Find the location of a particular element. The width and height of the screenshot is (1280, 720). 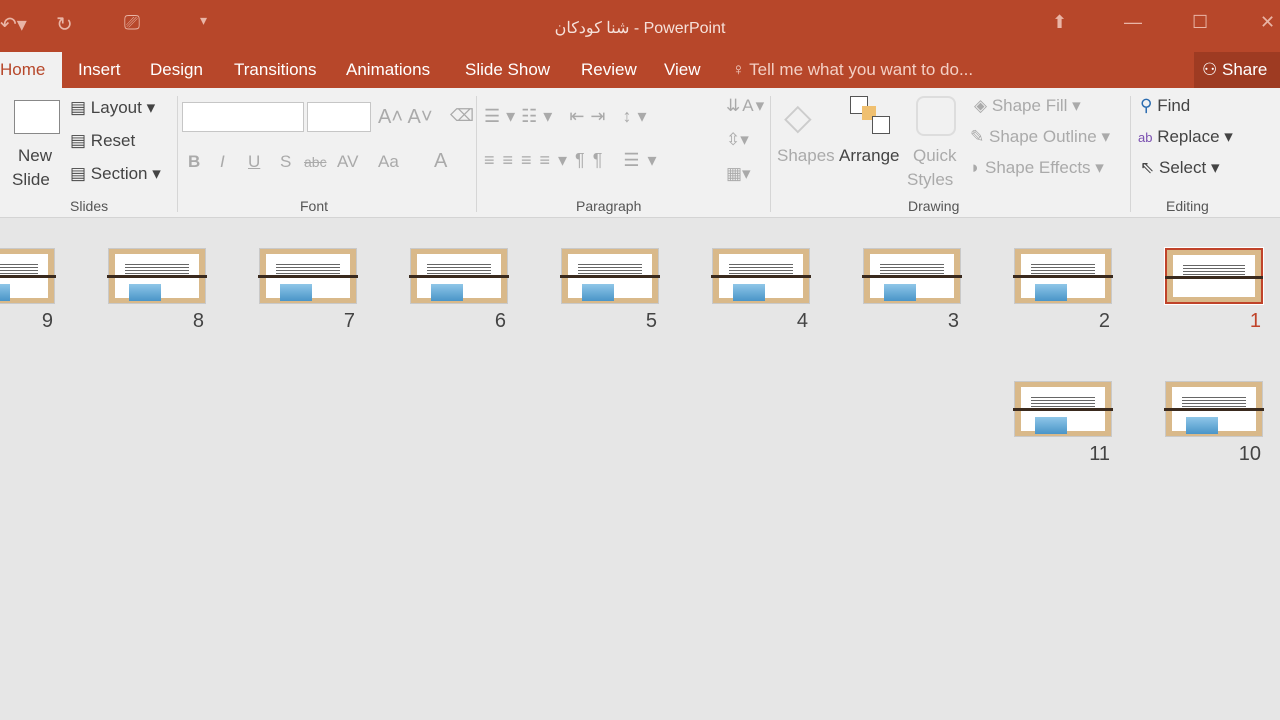

underline-button: U is located at coordinates (254, 162).